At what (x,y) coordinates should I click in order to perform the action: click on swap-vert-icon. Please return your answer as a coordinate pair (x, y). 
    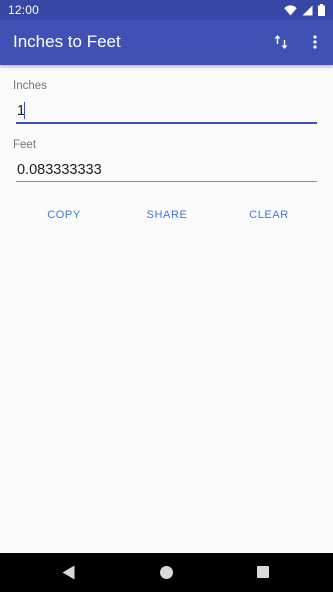
    Looking at the image, I should click on (281, 42).